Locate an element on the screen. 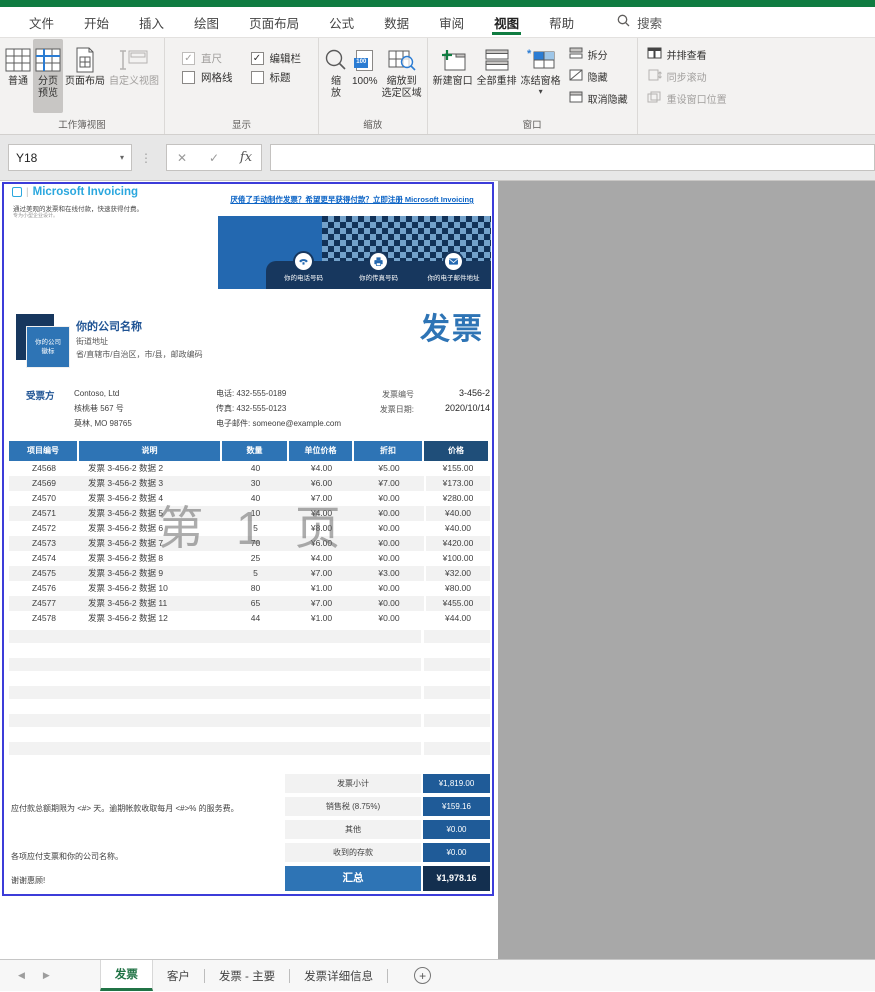 This screenshot has width=875, height=992. zoom-100-button: 100 100% is located at coordinates (365, 76).